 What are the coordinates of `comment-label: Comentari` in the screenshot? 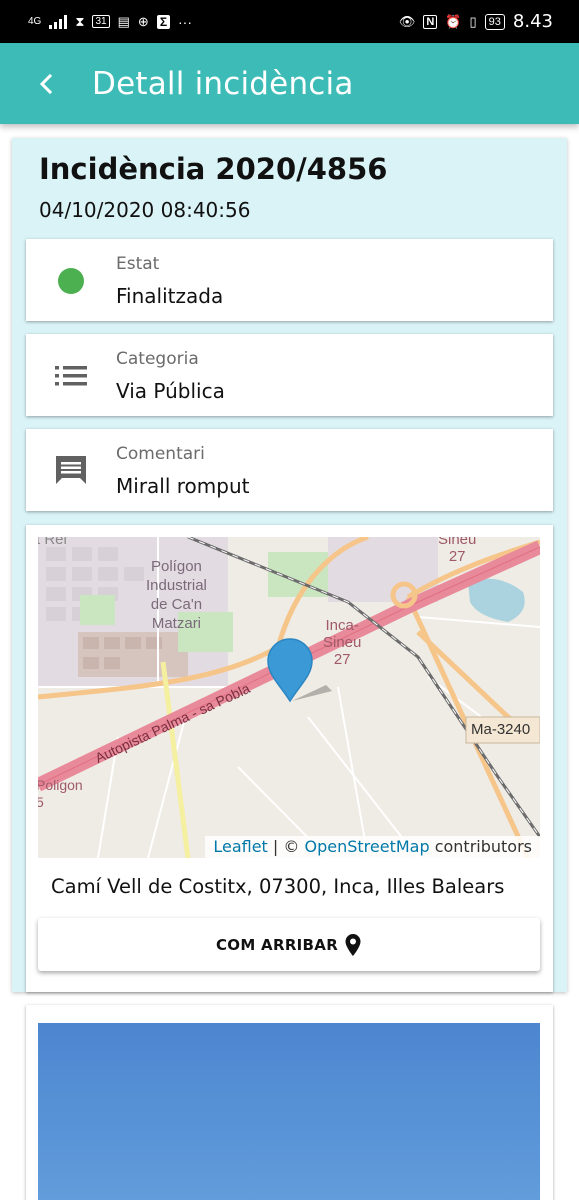 It's located at (160, 454).